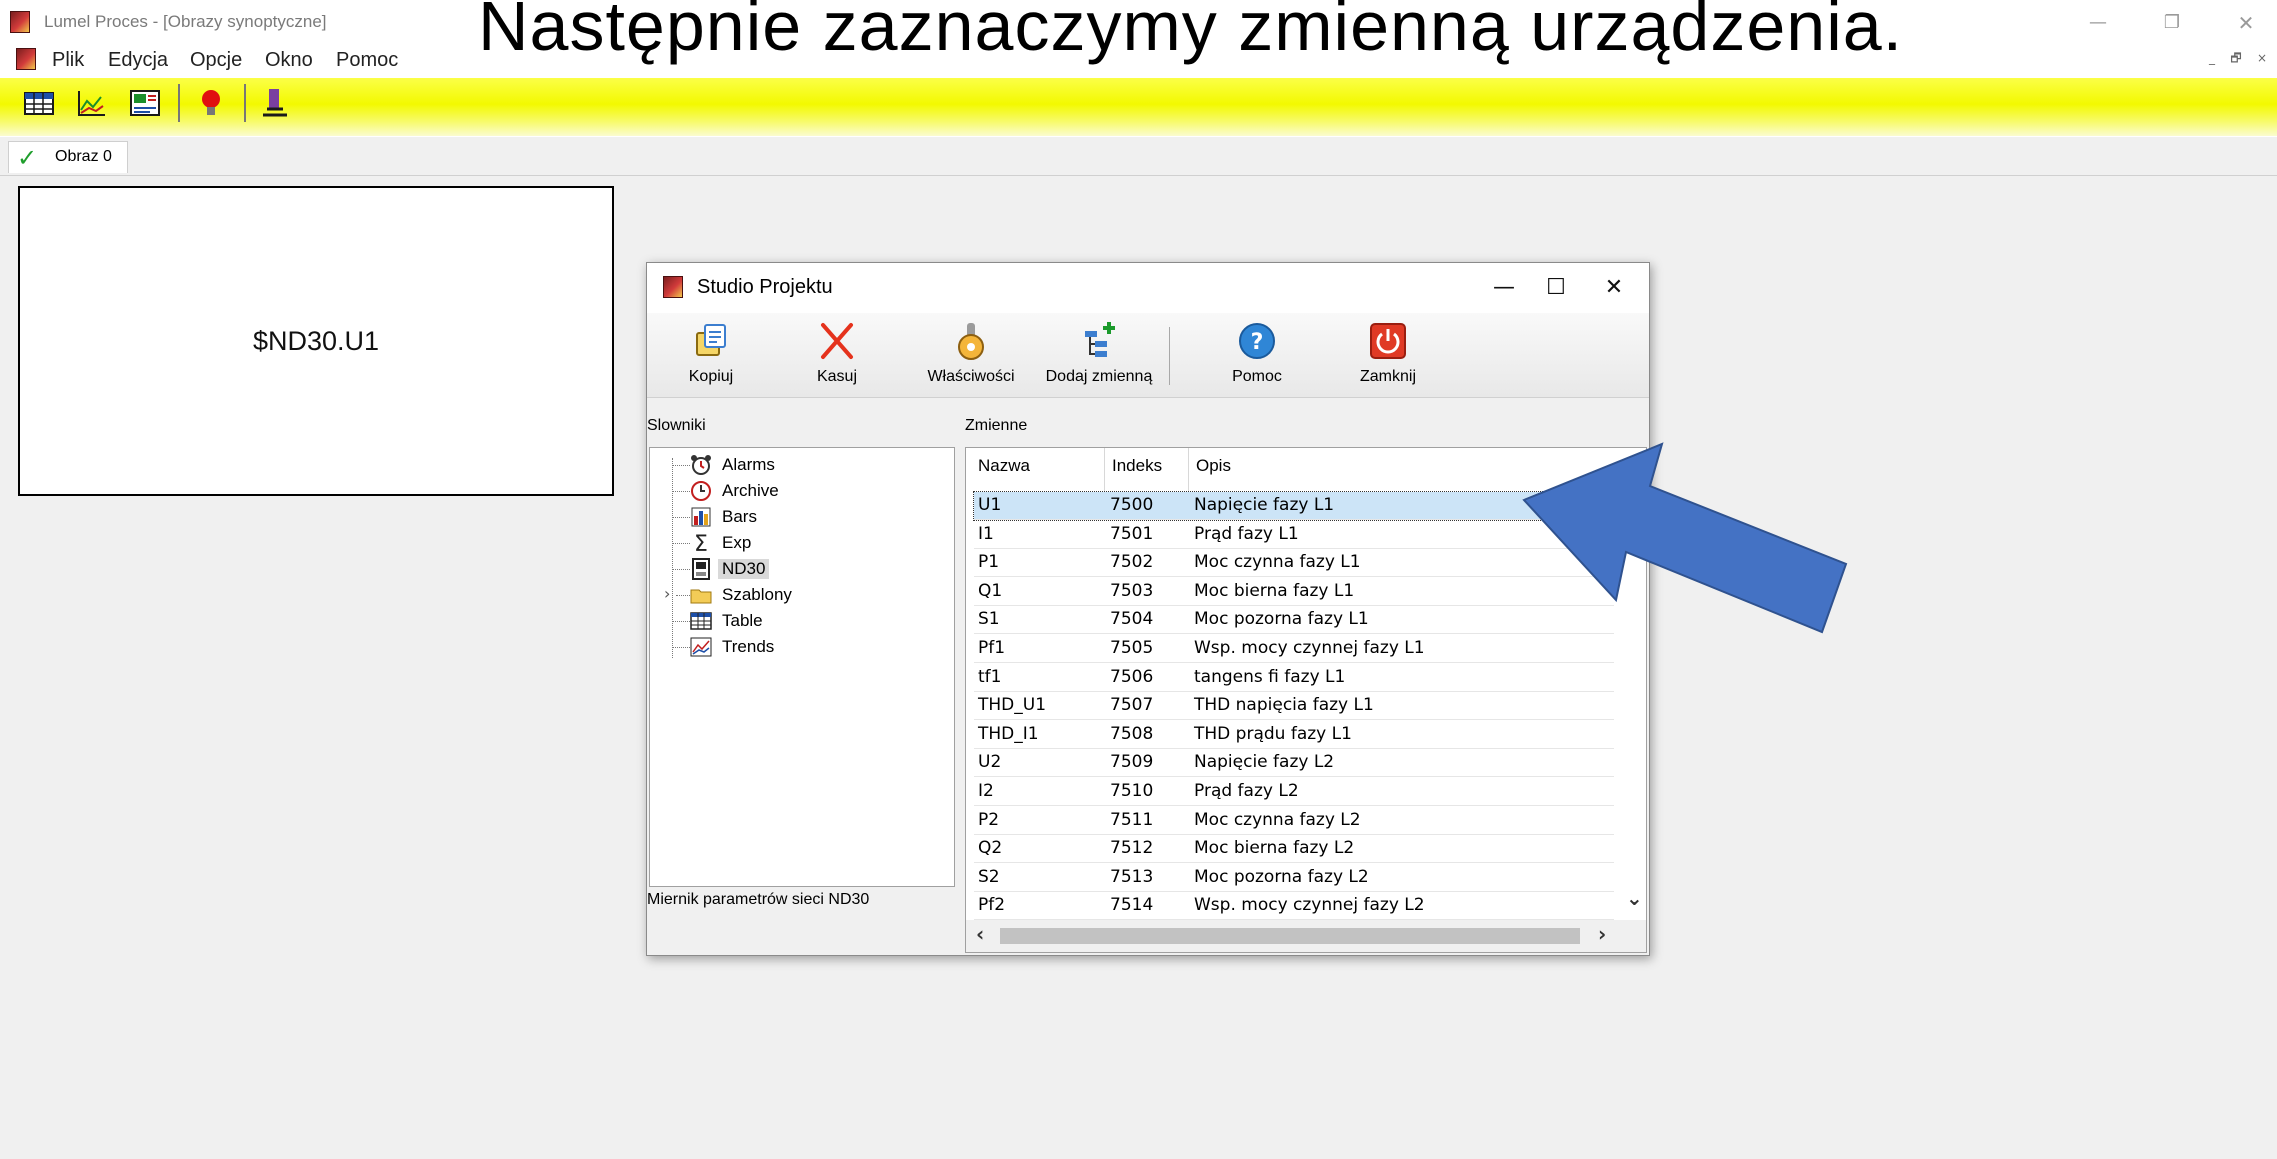  What do you see at coordinates (2212, 58) in the screenshot?
I see `mdi-minimize-button: _` at bounding box center [2212, 58].